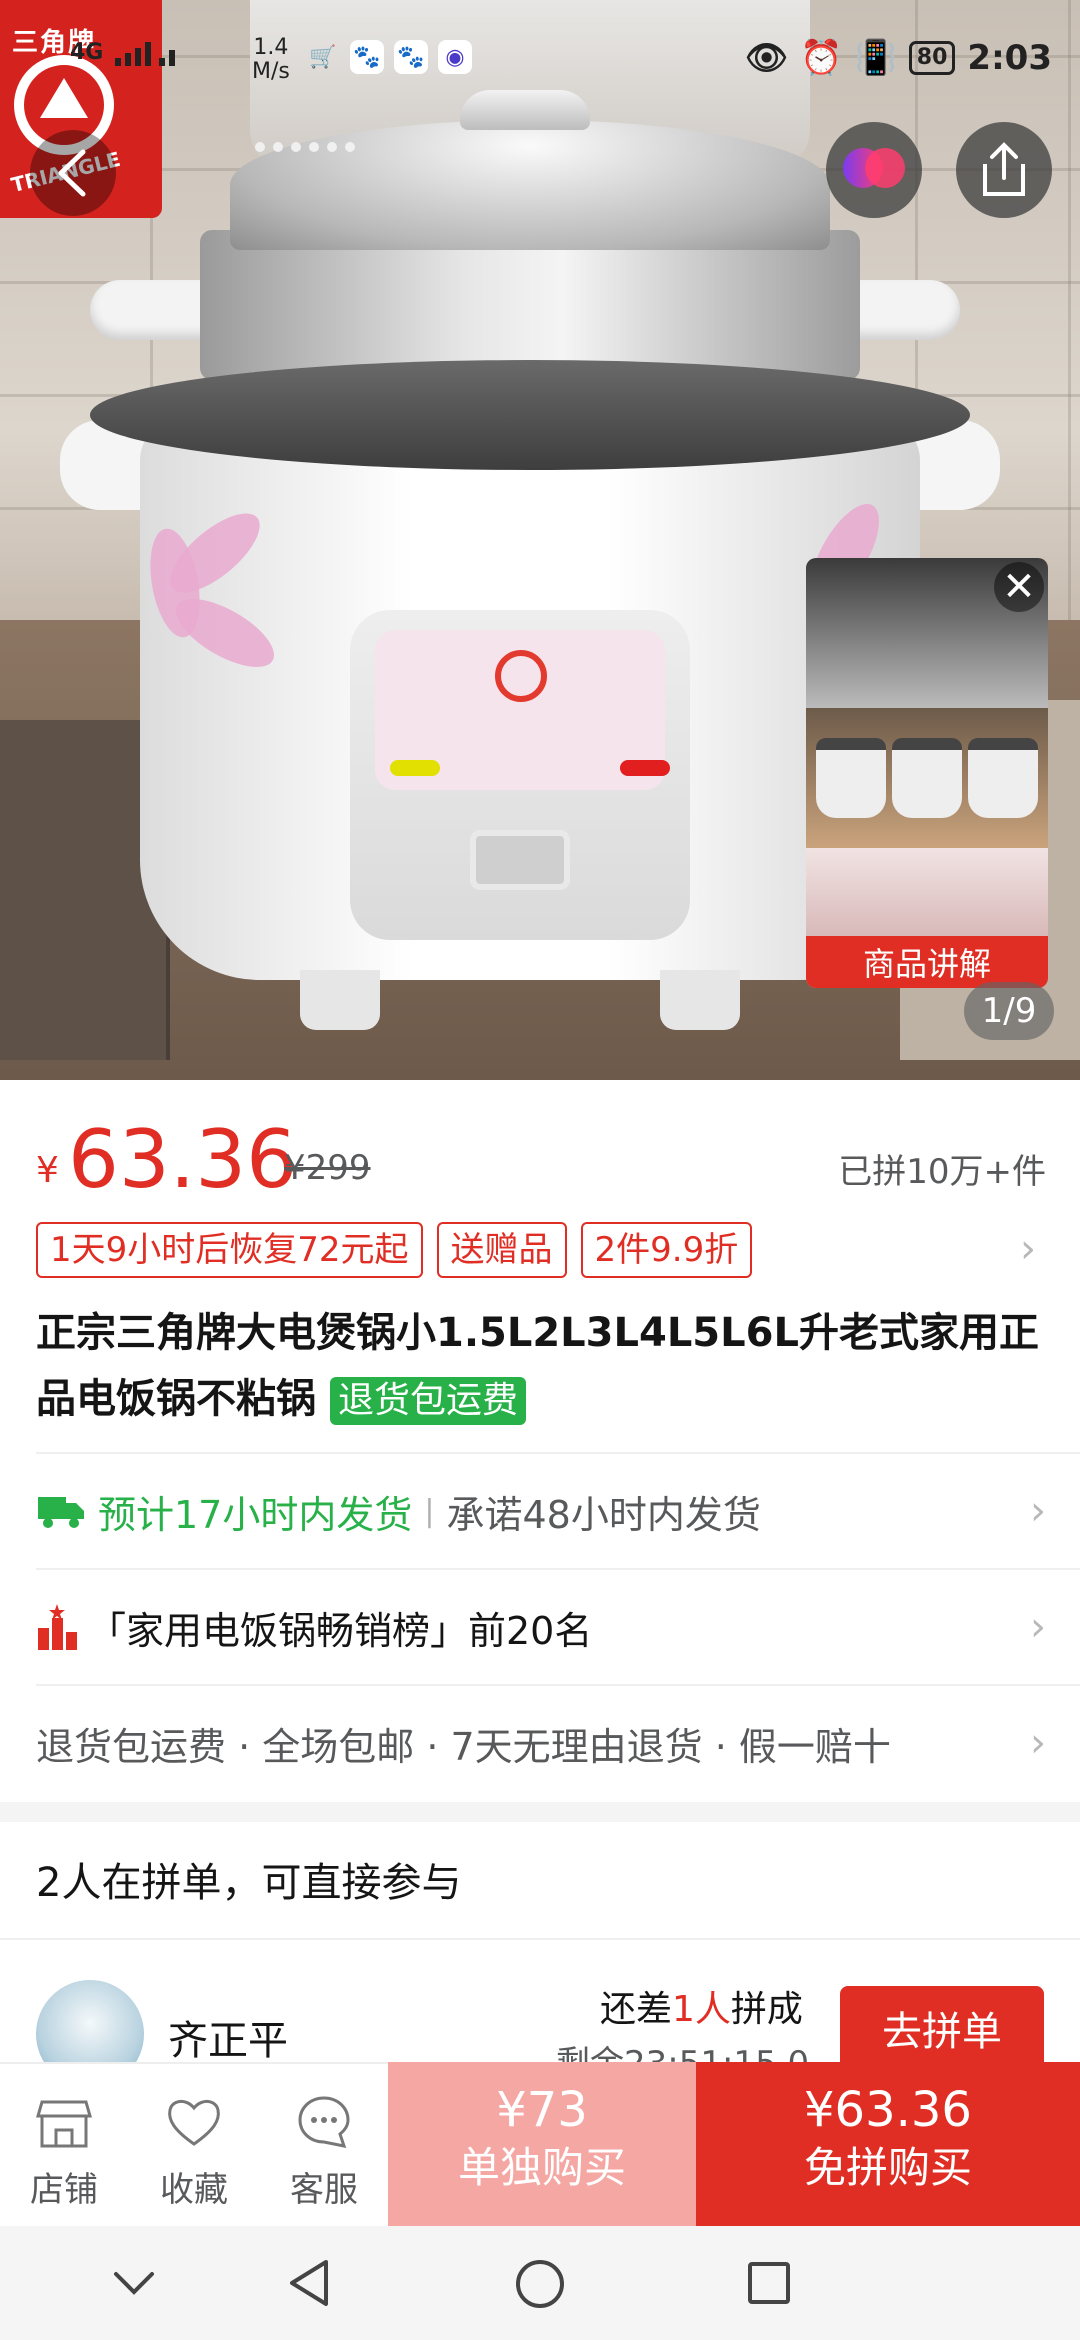  I want to click on network-indicator: 4G, so click(125, 53).